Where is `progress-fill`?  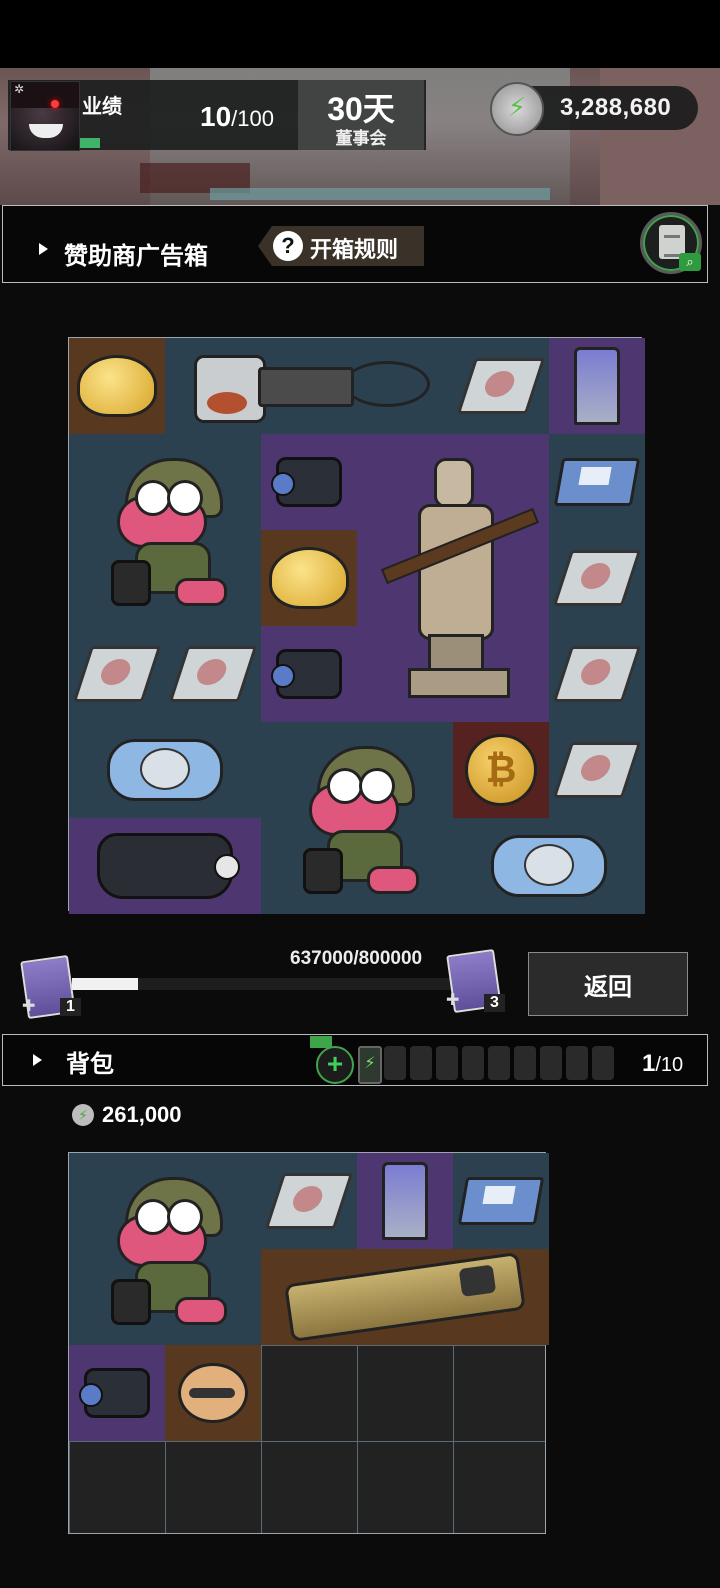
progress-fill is located at coordinates (105, 984).